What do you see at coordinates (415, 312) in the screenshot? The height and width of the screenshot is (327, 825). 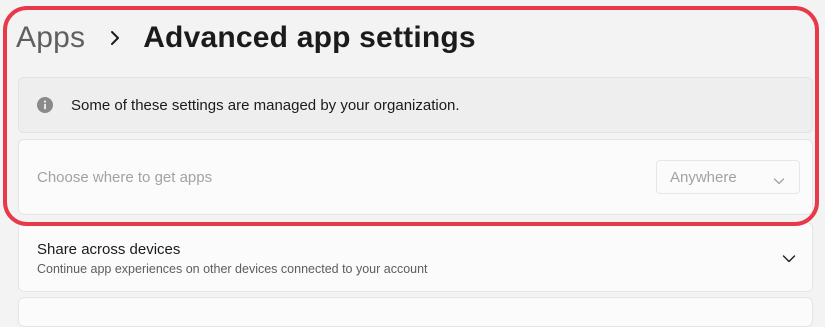 I see `next-setting-card` at bounding box center [415, 312].